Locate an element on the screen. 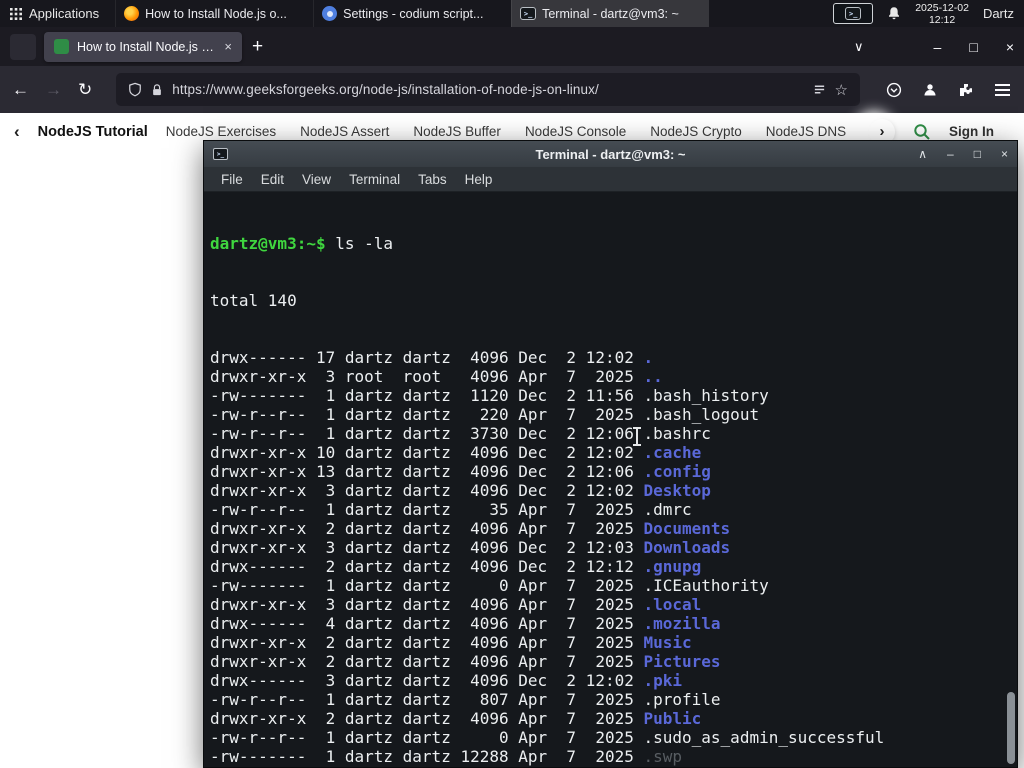 The width and height of the screenshot is (1024, 768). terminal-menu-file: File is located at coordinates (232, 179).